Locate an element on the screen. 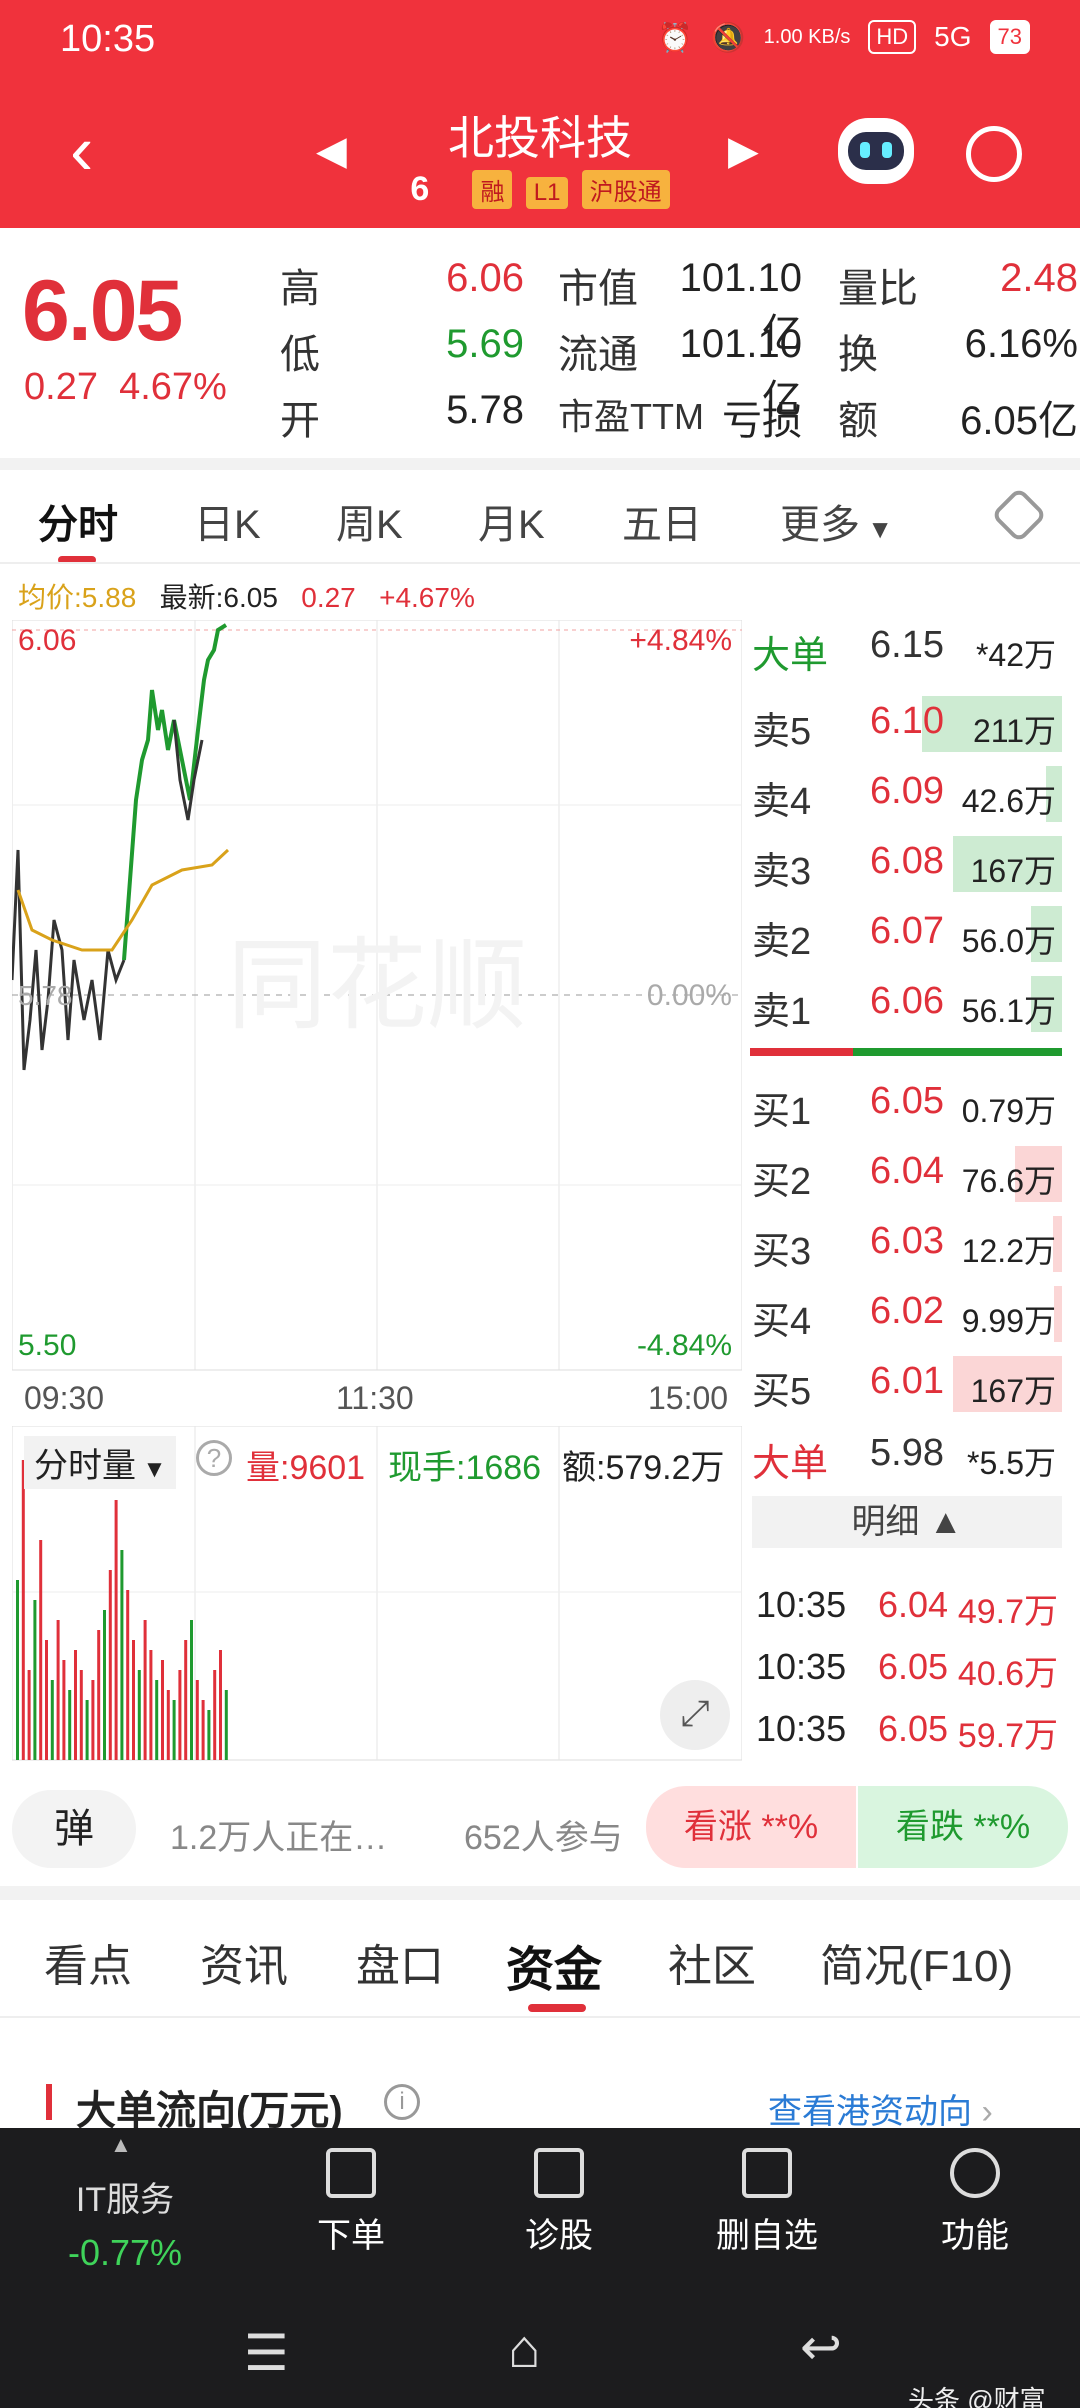 The width and height of the screenshot is (1080, 2408). diagnose-icon is located at coordinates (559, 2173).